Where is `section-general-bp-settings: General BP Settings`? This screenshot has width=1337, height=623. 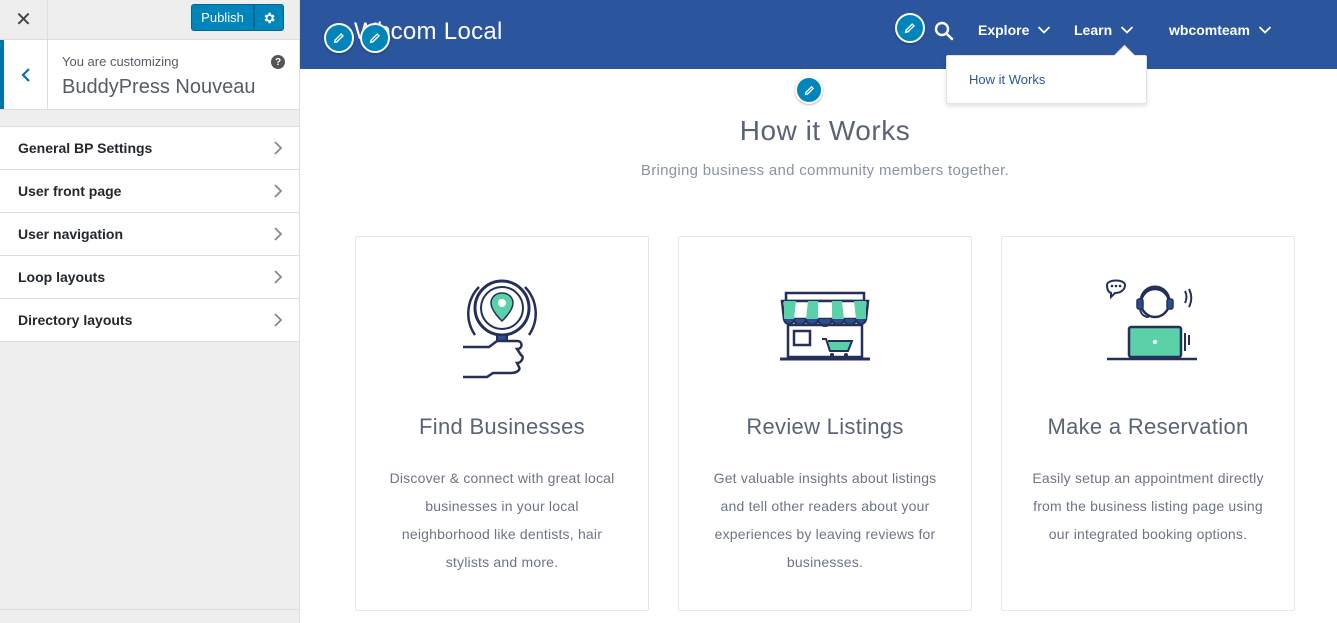 section-general-bp-settings: General BP Settings is located at coordinates (149, 148).